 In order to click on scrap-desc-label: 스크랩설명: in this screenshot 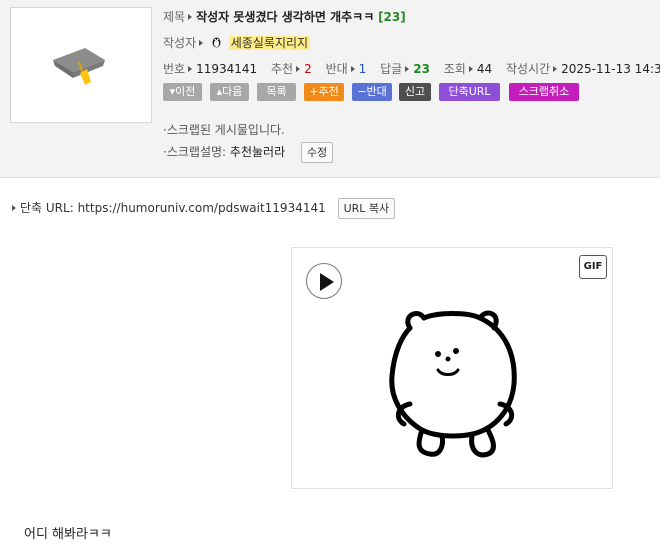, I will do `click(196, 152)`.